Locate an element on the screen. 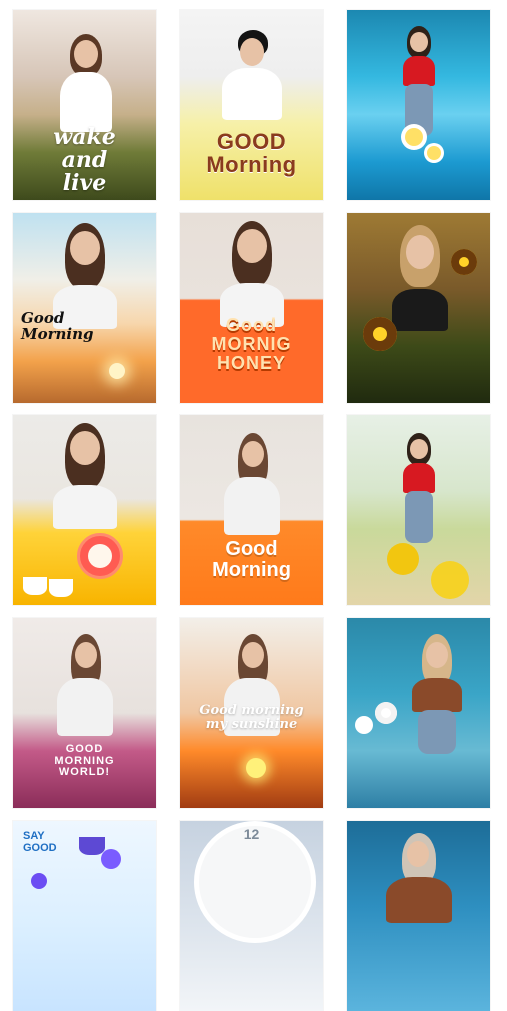 This screenshot has height=1011, width=507. template-card-red-top-flowers is located at coordinates (418, 105).